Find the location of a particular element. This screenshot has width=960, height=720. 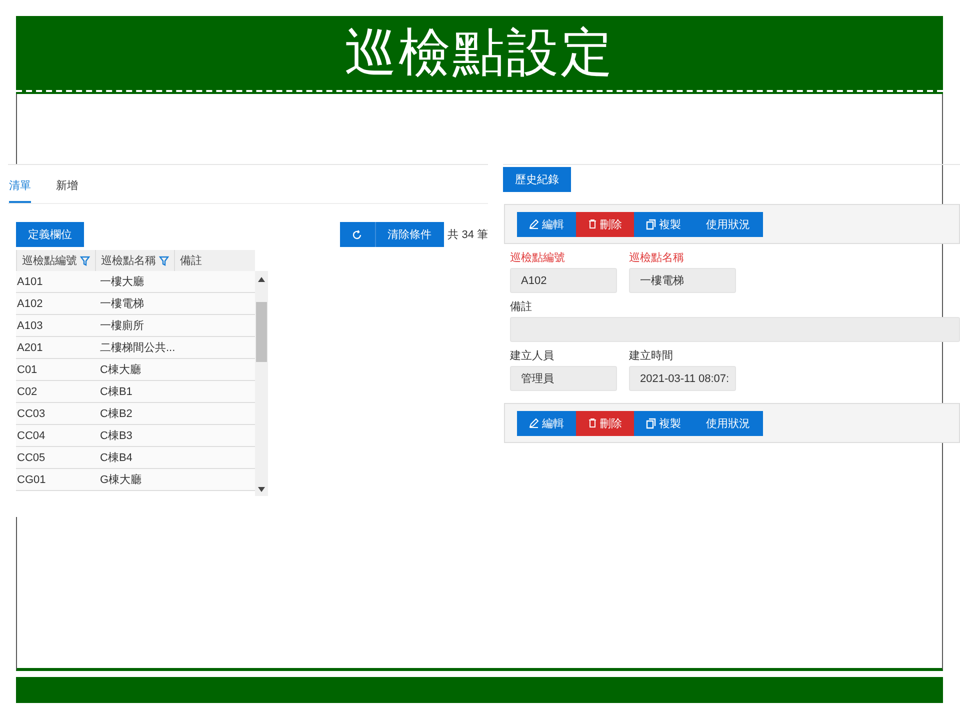

table-cell: CC05 is located at coordinates (31, 458).